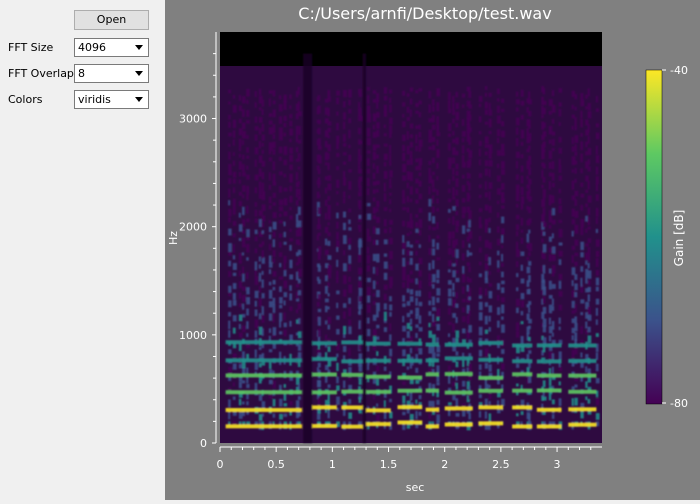  What do you see at coordinates (654, 237) in the screenshot?
I see `colorbar` at bounding box center [654, 237].